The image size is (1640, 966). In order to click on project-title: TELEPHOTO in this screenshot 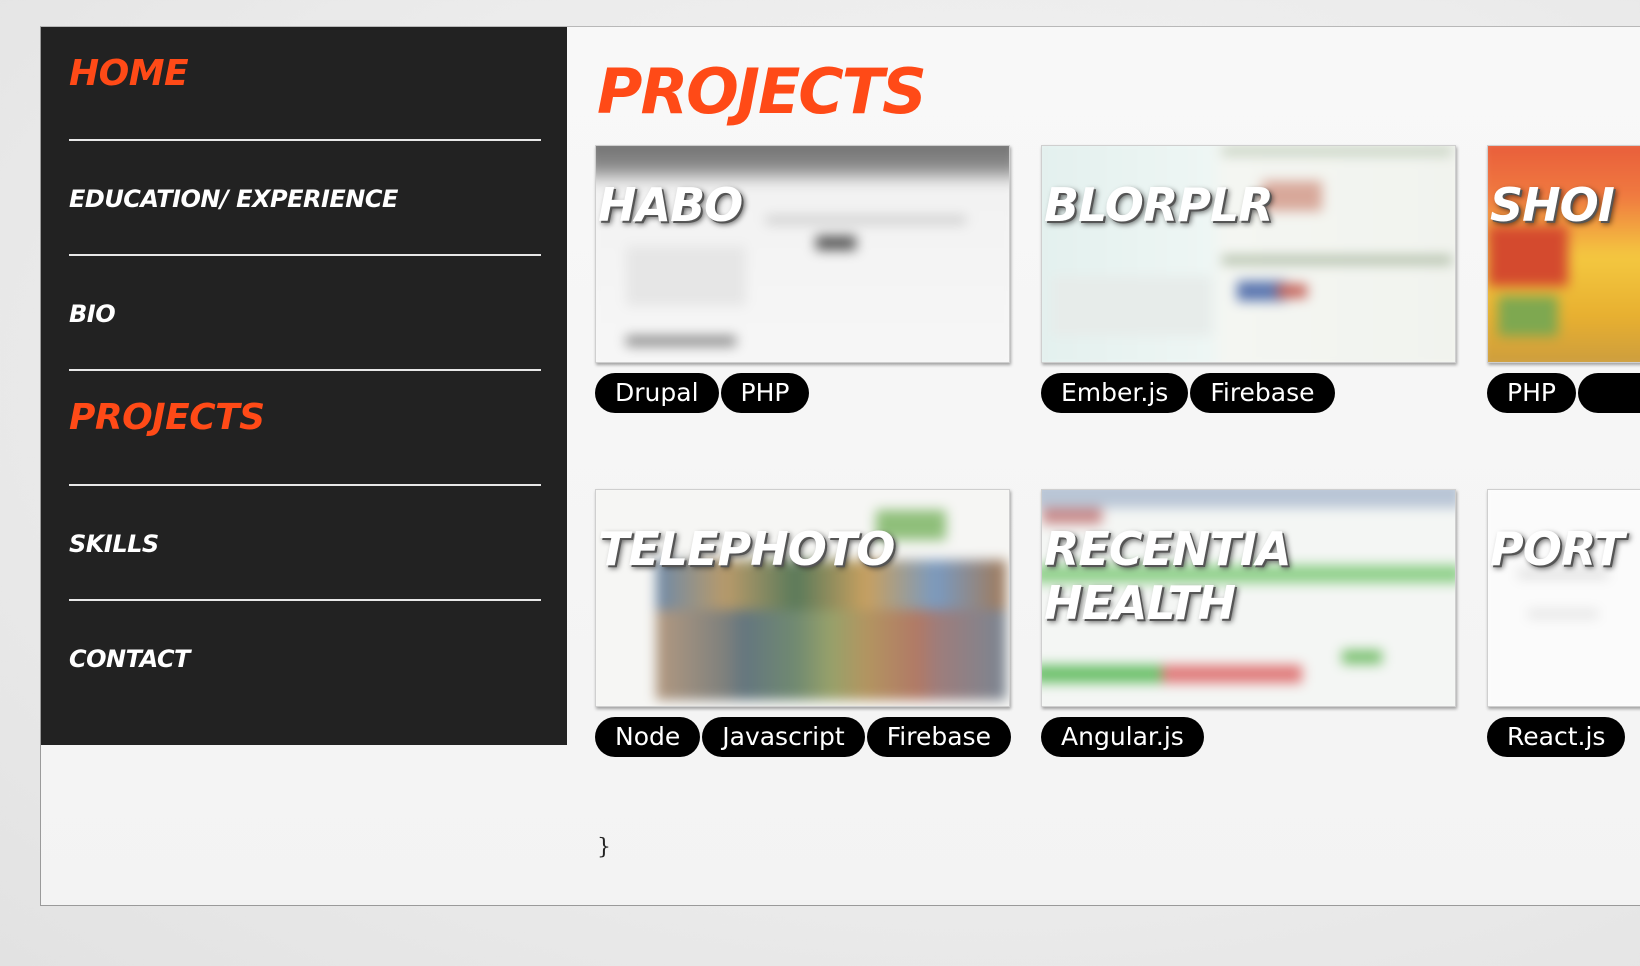, I will do `click(746, 549)`.